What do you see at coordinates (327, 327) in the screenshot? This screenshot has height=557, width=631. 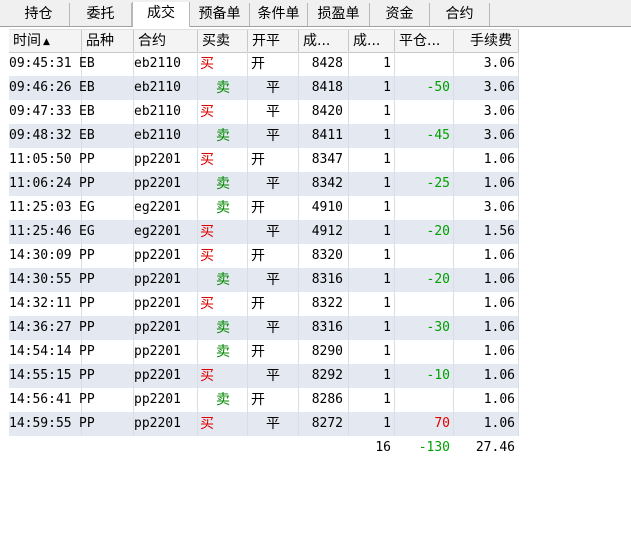 I see `cell-price: 8316` at bounding box center [327, 327].